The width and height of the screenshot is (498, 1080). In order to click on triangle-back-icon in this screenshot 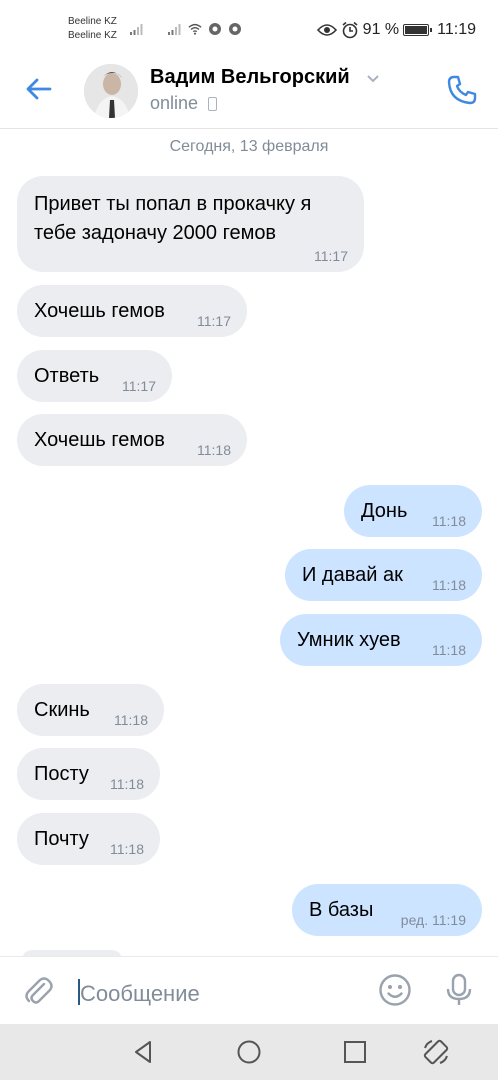, I will do `click(144, 1052)`.